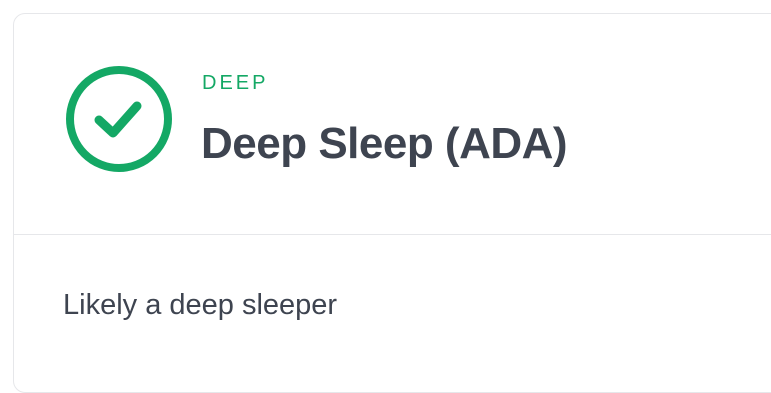  I want to click on check-circle-icon, so click(119, 119).